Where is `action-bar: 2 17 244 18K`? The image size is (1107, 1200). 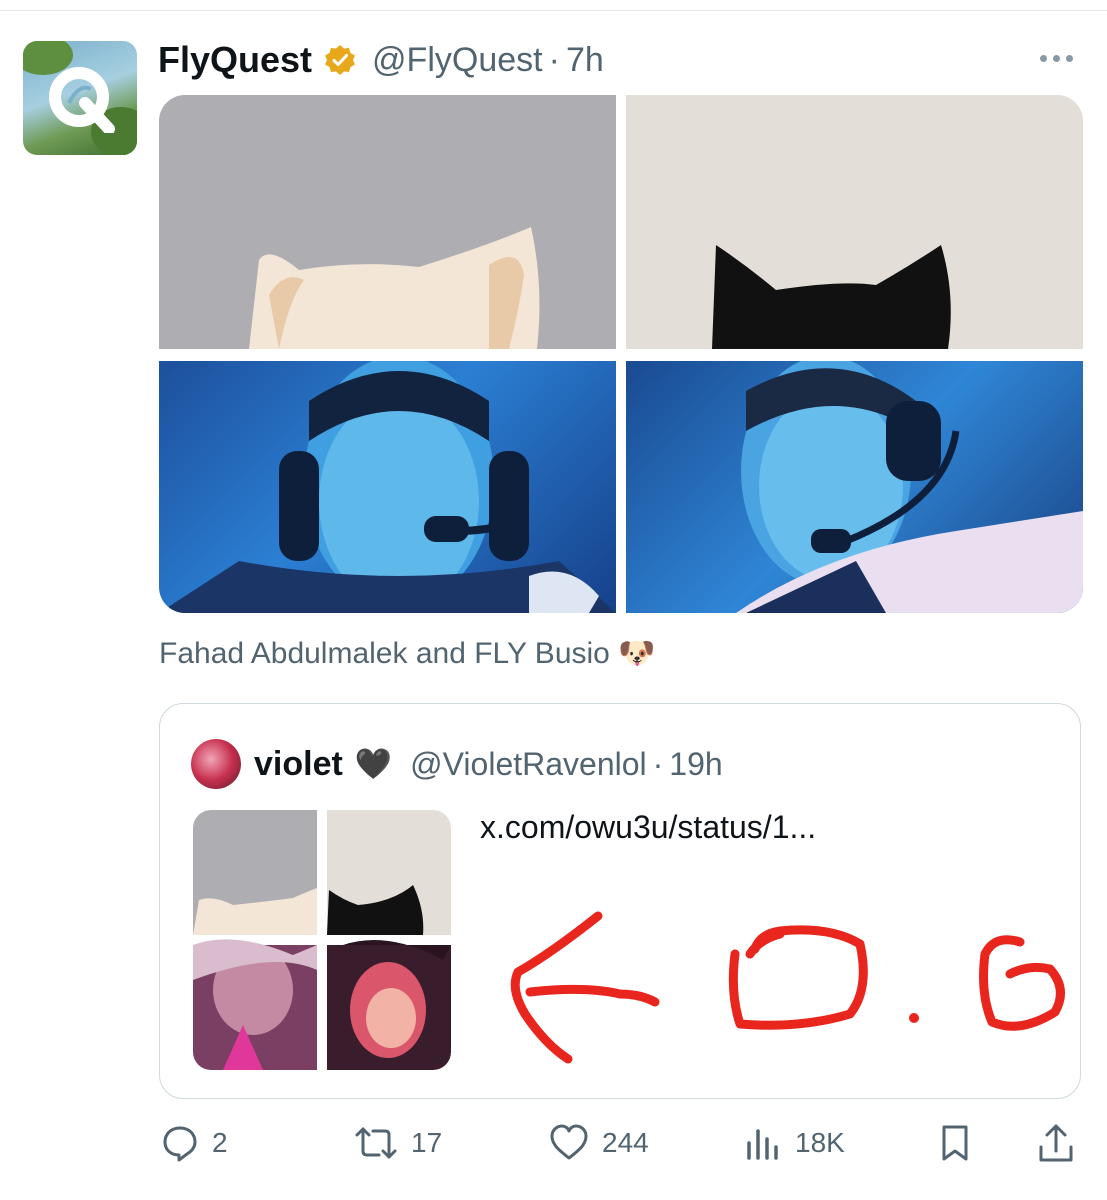 action-bar: 2 17 244 18K is located at coordinates (553, 1145).